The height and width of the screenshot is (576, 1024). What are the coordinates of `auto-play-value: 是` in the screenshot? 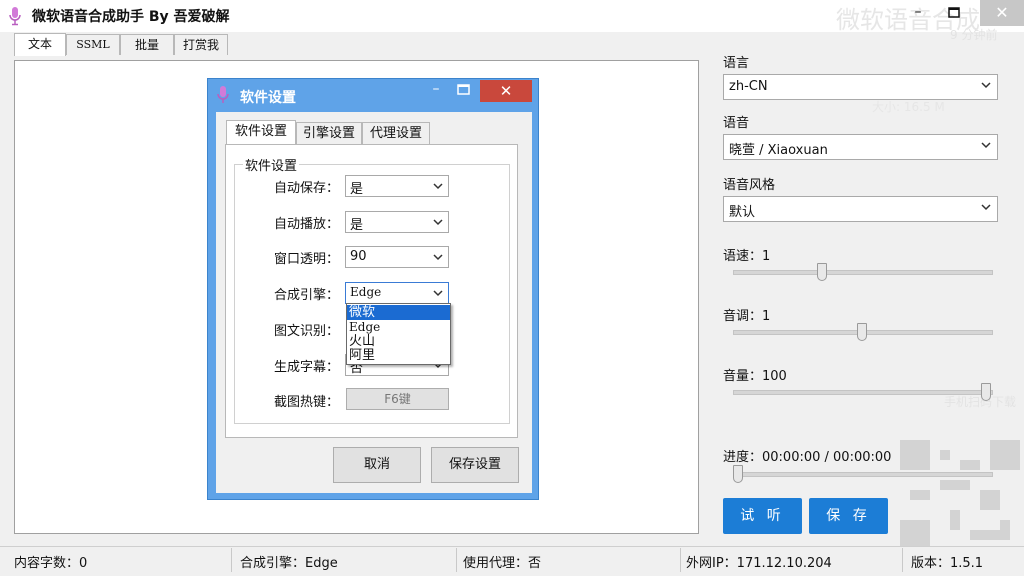 It's located at (357, 225).